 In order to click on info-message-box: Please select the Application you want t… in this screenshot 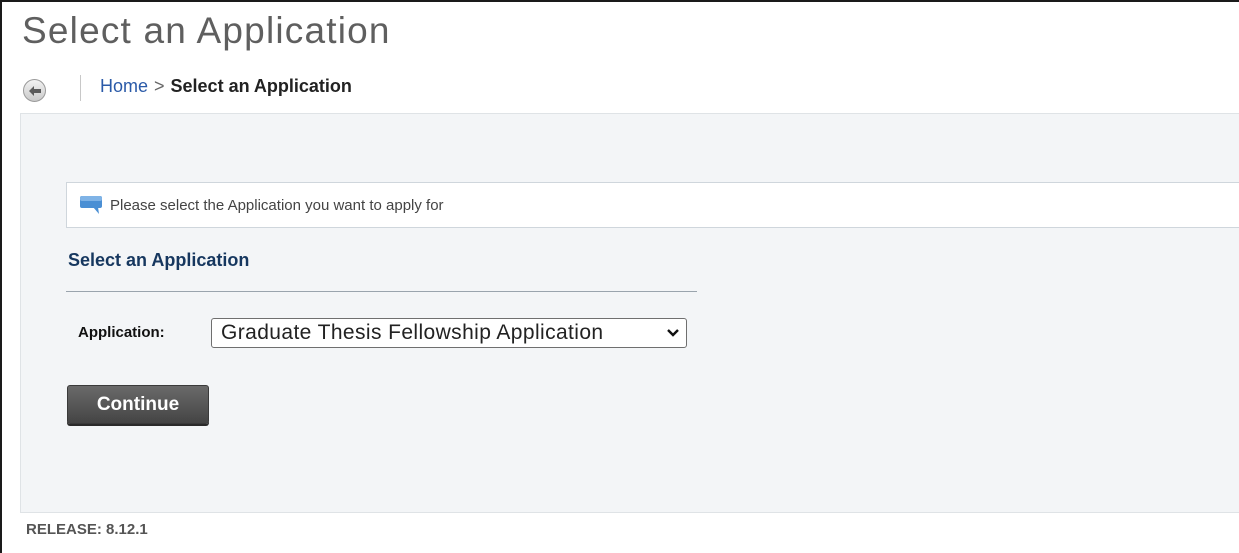, I will do `click(652, 205)`.